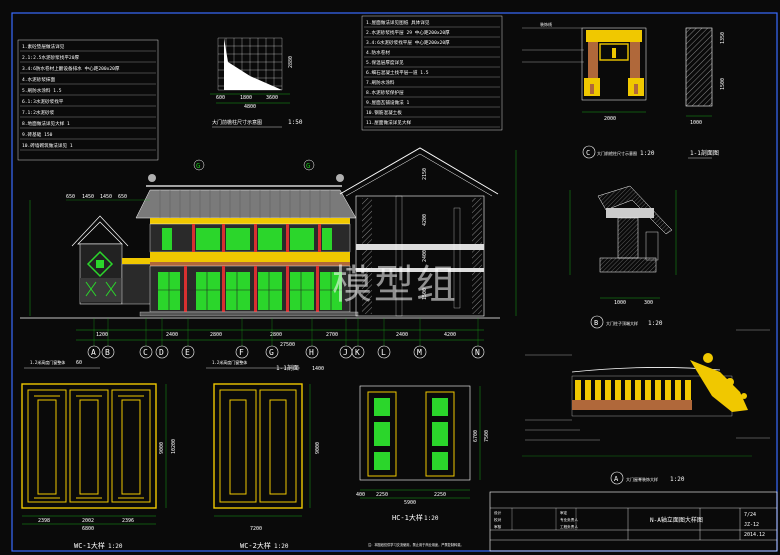 The height and width of the screenshot is (555, 780). What do you see at coordinates (281, 546) in the screenshot?
I see `wc2-scale: 1:20` at bounding box center [281, 546].